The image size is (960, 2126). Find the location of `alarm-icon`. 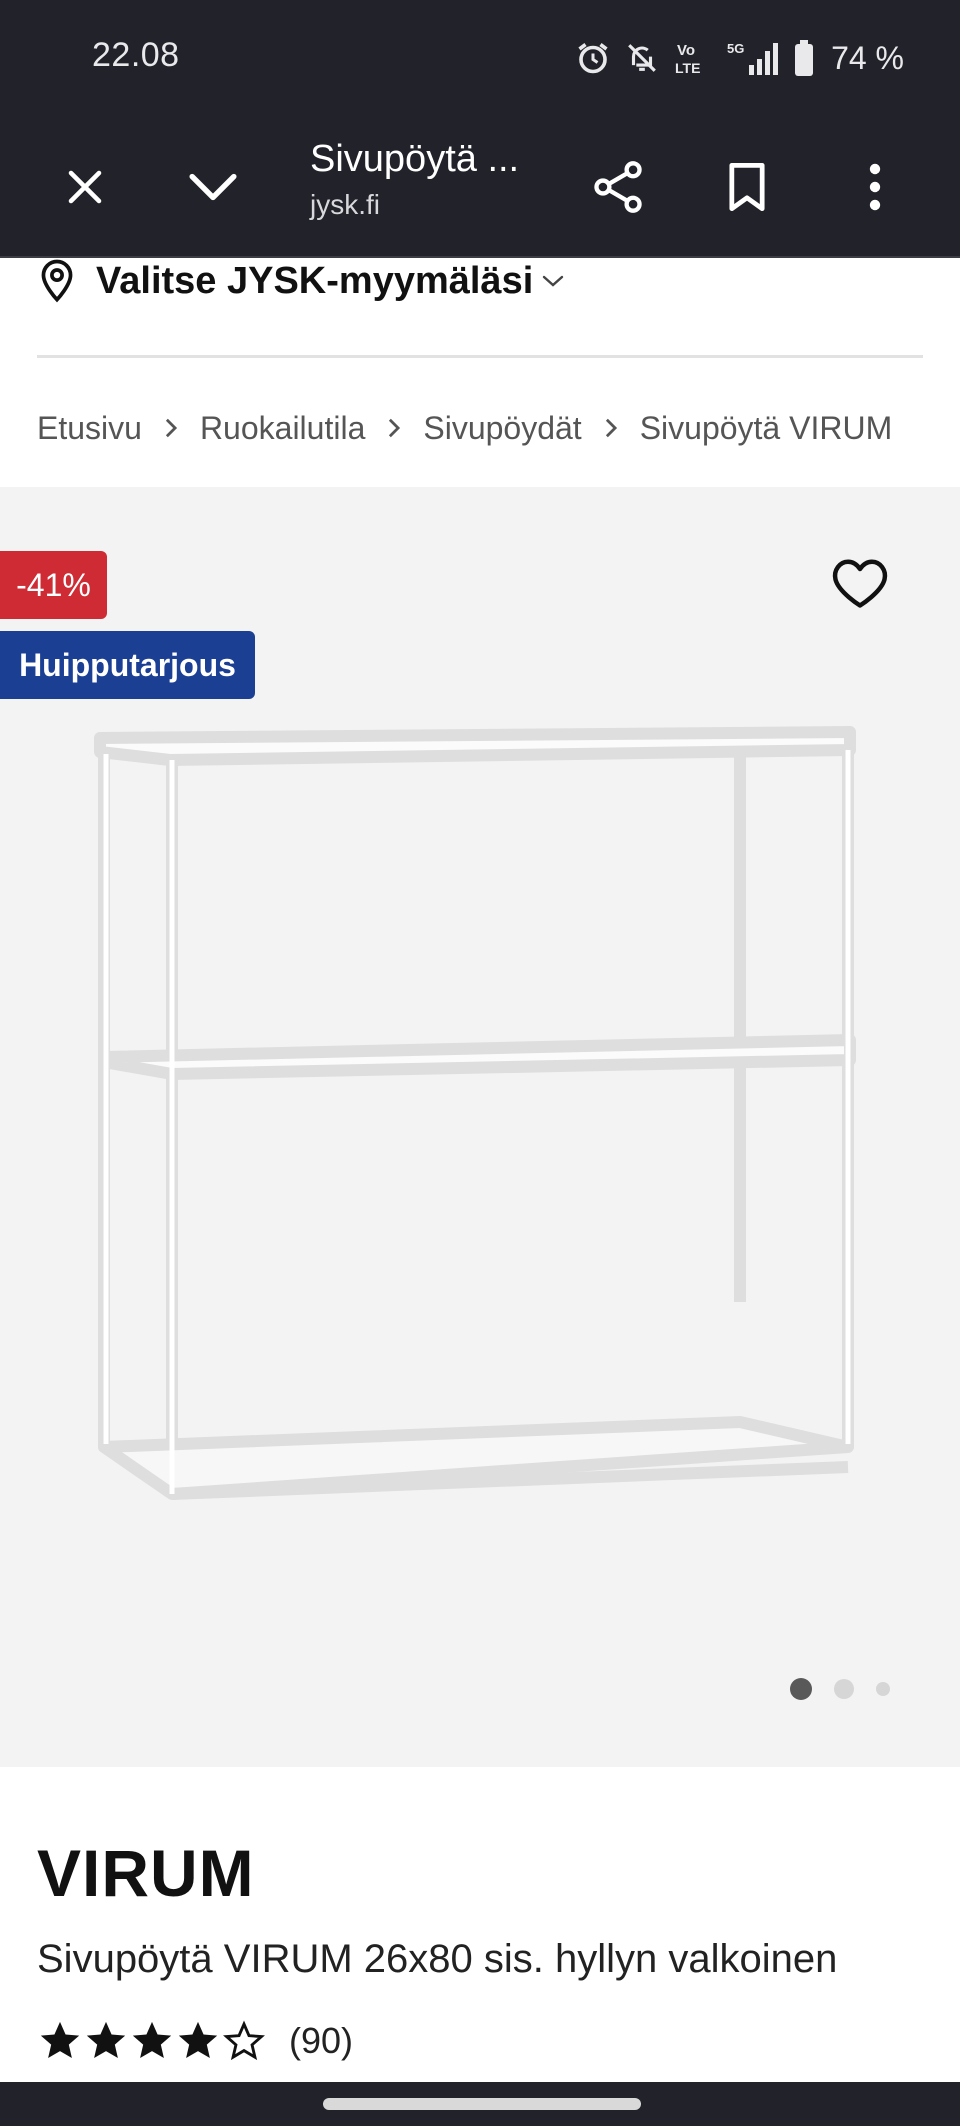

alarm-icon is located at coordinates (593, 58).